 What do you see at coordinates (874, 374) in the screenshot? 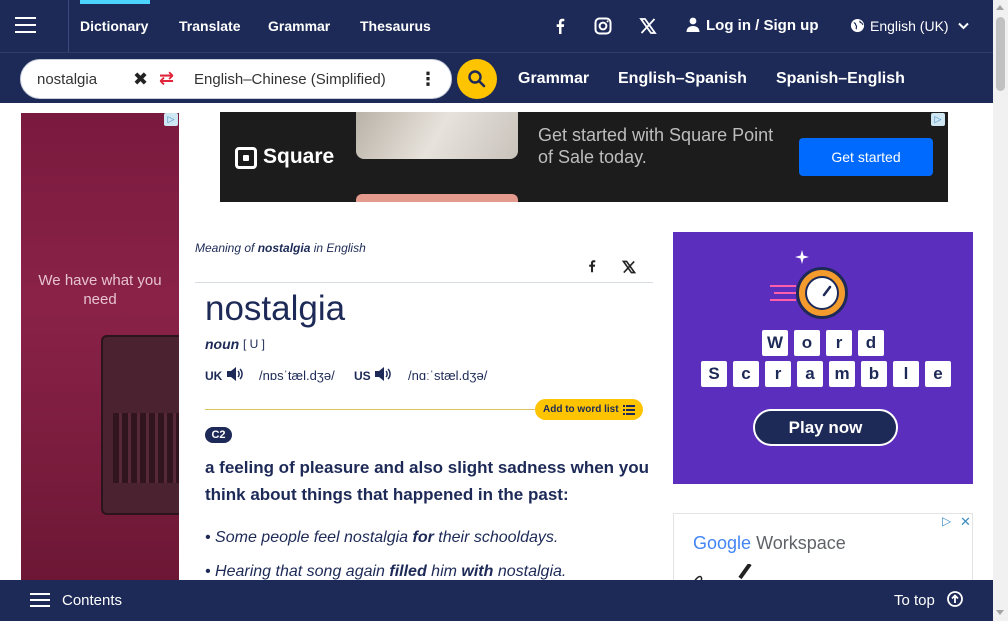
I see `scramble-tile: b` at bounding box center [874, 374].